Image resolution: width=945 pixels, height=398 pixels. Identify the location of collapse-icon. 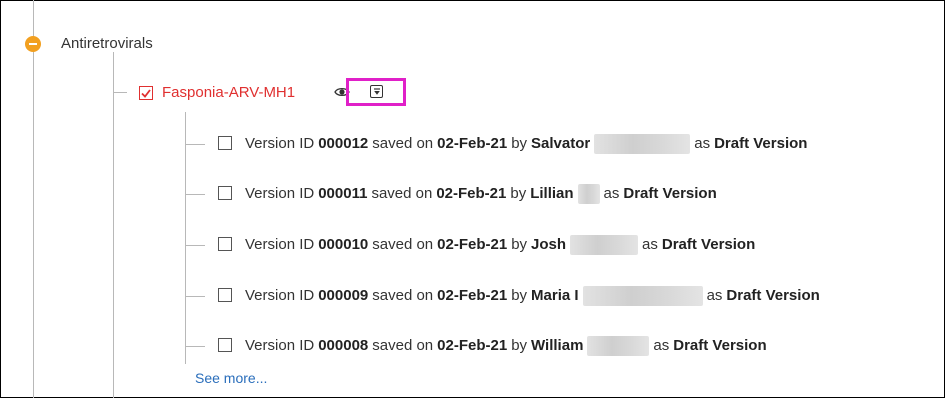
(33, 44).